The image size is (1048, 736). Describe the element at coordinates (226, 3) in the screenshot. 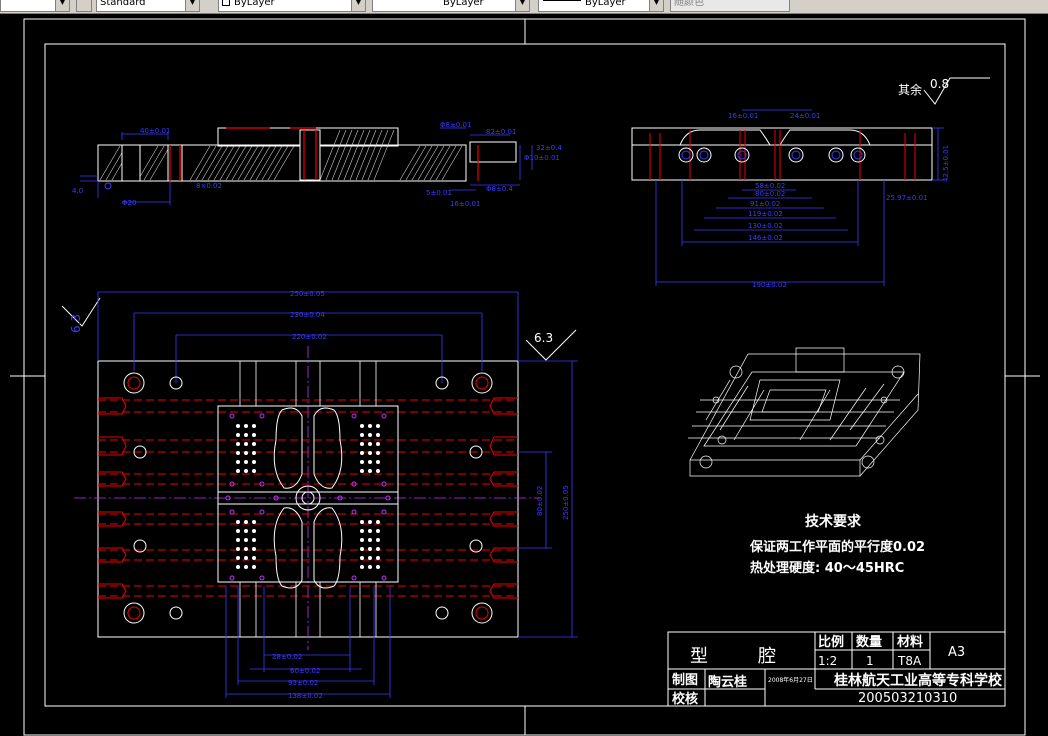

I see `color-swatch-icon` at that location.